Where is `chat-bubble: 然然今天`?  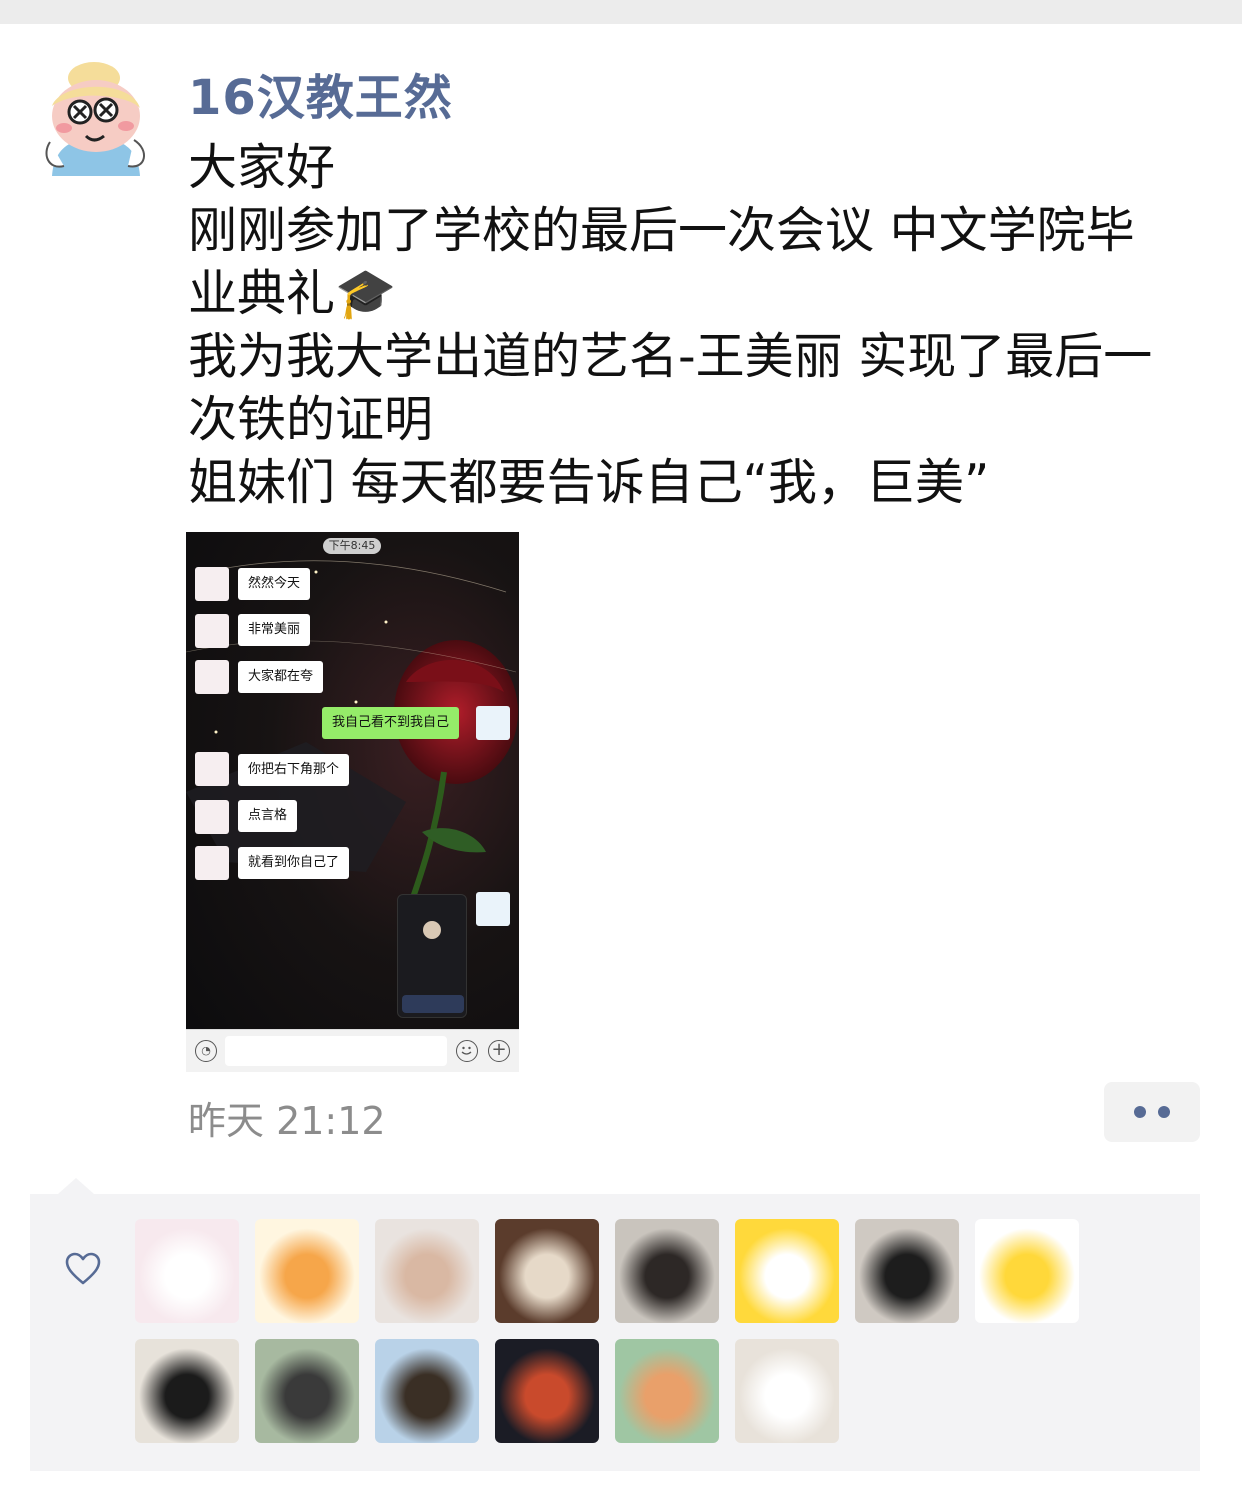
chat-bubble: 然然今天 is located at coordinates (274, 584).